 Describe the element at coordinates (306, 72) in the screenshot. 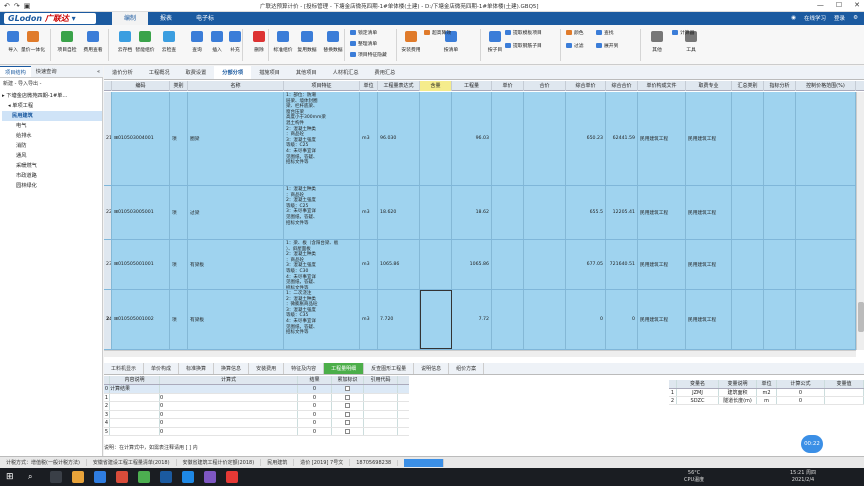

I see `main-tab: 其他项目` at that location.